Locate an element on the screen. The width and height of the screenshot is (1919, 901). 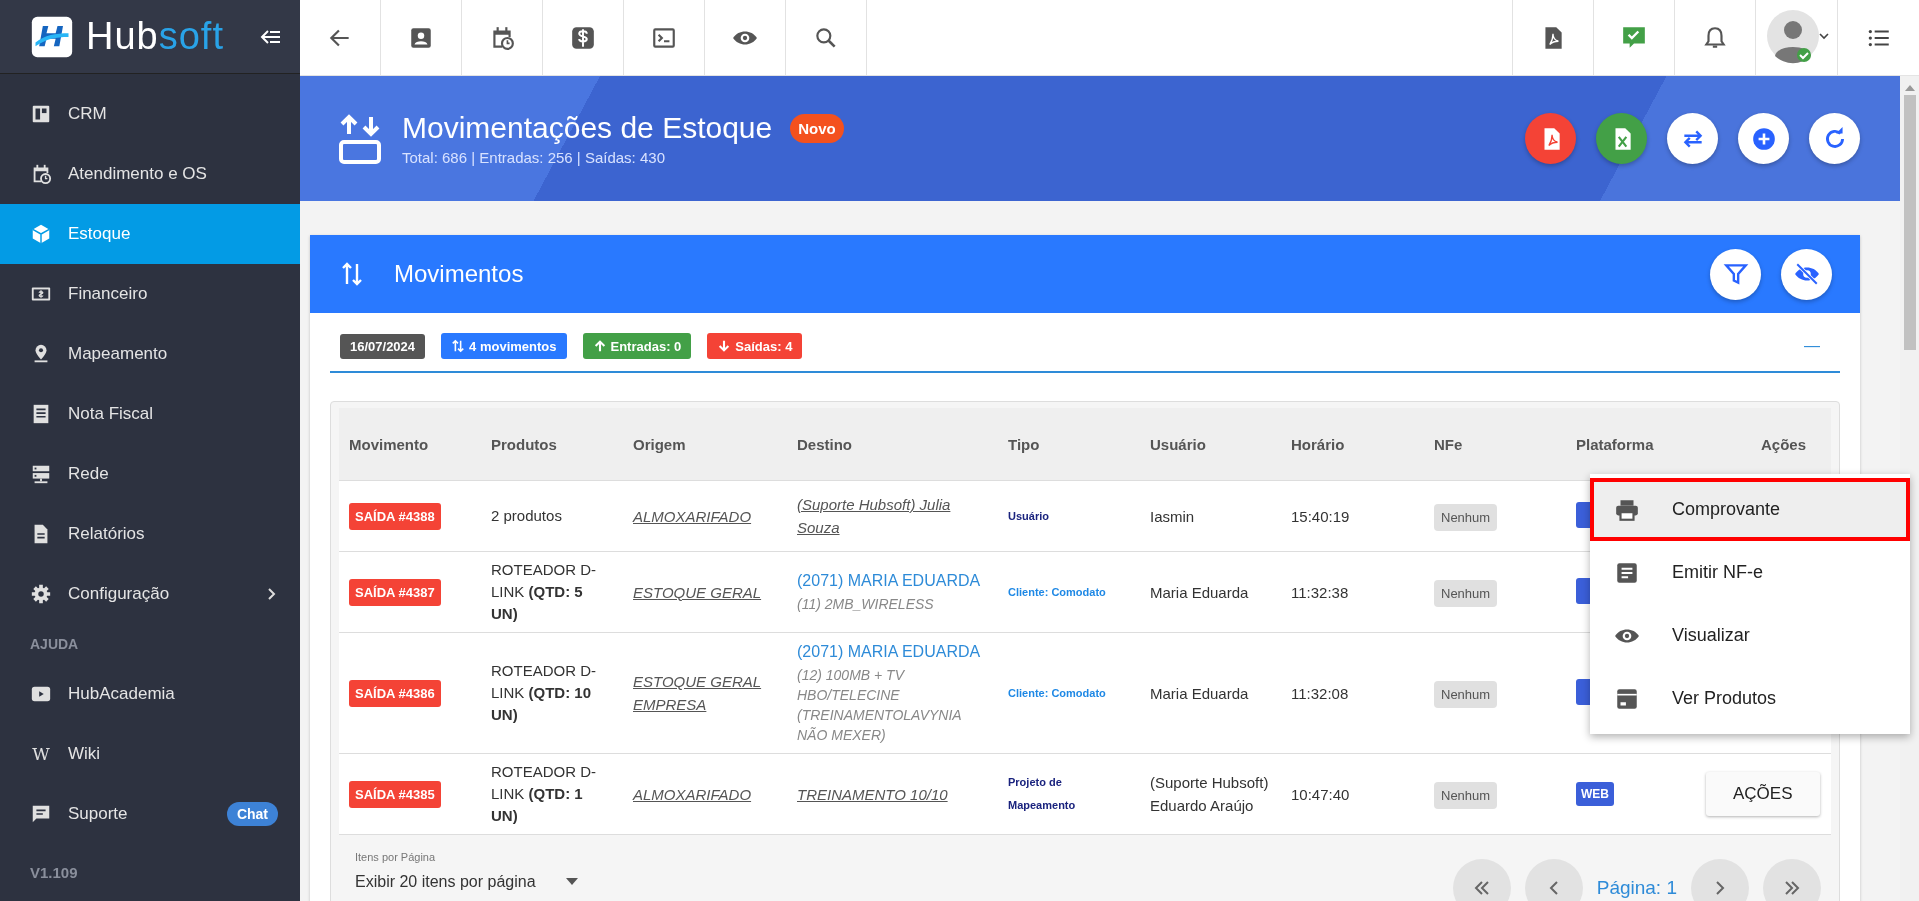
column-header: Destino is located at coordinates (892, 444).